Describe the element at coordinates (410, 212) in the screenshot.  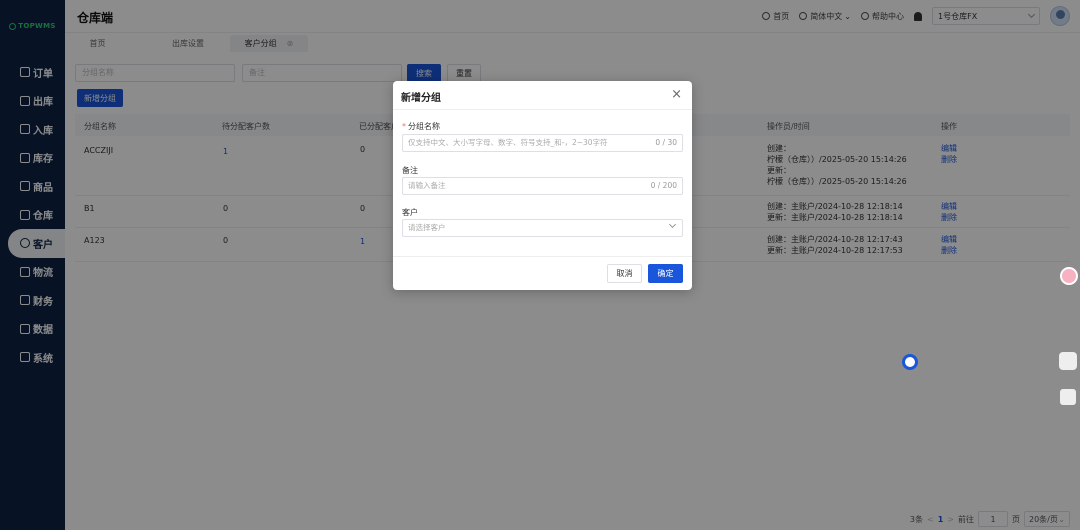
I see `customer-label: 客户` at that location.